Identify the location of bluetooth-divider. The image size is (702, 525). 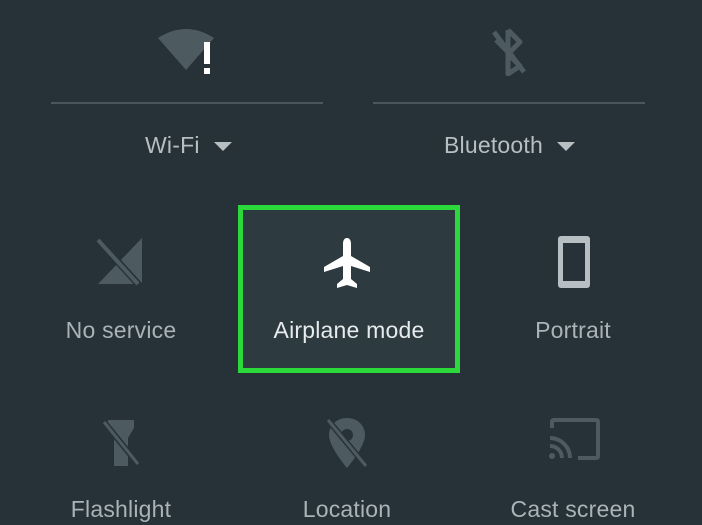
(509, 103).